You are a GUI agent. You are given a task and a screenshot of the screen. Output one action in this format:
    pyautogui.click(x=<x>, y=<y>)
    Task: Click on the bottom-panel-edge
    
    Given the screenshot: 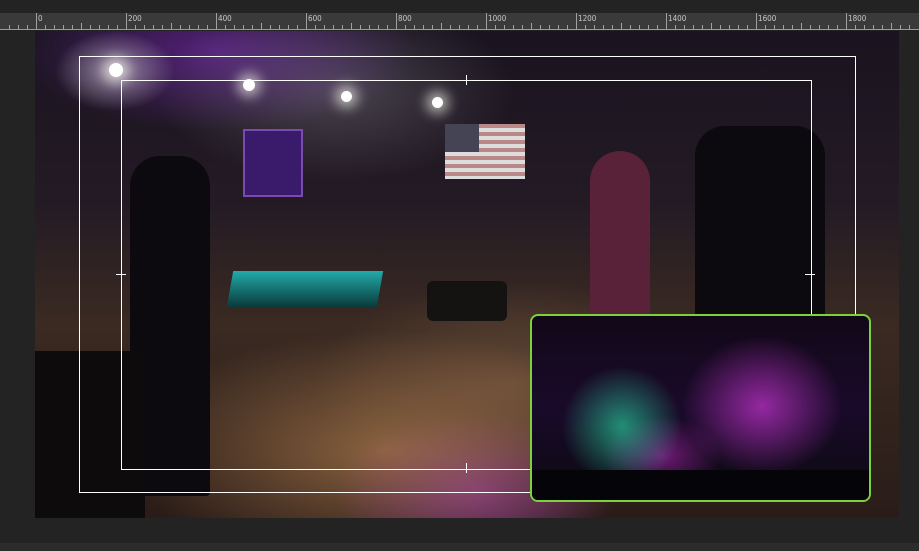 What is the action you would take?
    pyautogui.click(x=459, y=547)
    